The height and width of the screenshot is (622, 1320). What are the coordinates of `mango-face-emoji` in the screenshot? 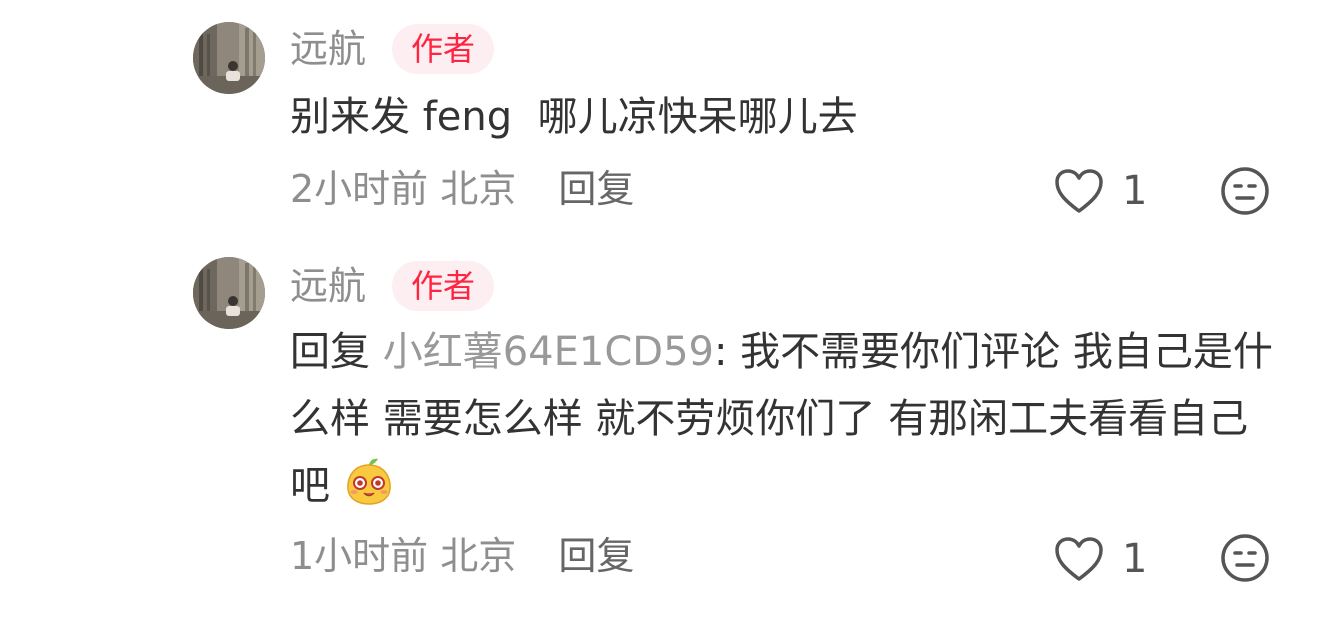 It's located at (369, 482).